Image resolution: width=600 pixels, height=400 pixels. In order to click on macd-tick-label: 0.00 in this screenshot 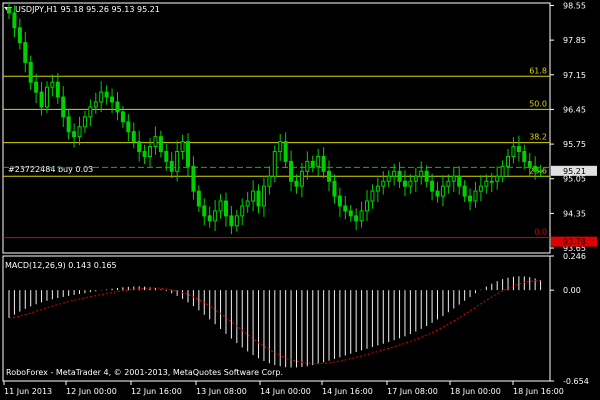, I will do `click(572, 290)`.